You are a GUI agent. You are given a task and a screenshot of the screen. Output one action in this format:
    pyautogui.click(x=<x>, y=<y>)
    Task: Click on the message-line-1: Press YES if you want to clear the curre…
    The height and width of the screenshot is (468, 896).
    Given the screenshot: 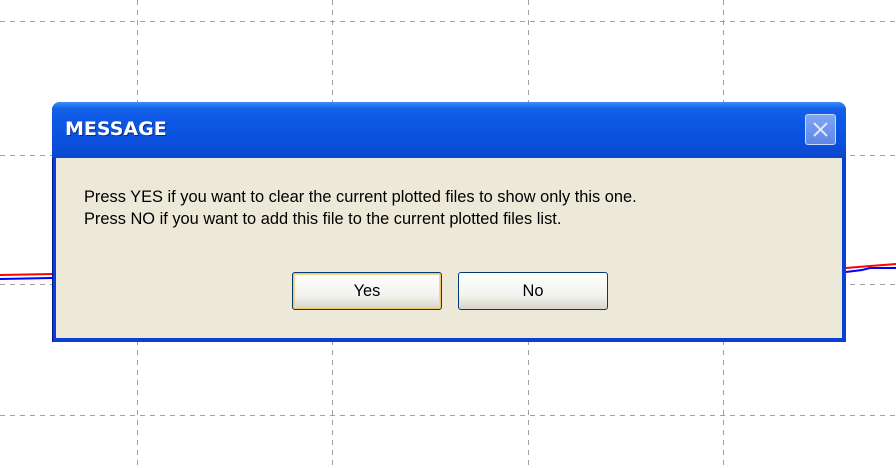 What is the action you would take?
    pyautogui.click(x=360, y=197)
    